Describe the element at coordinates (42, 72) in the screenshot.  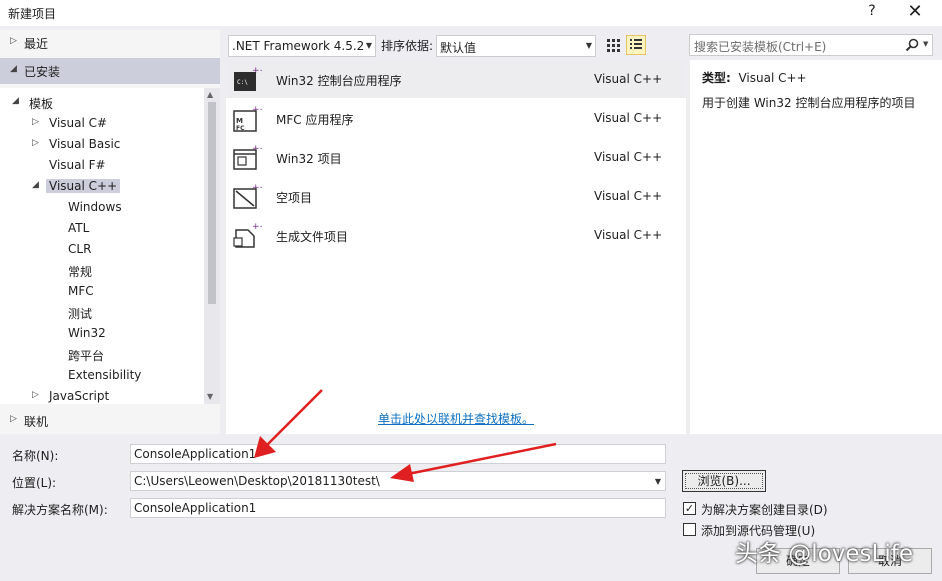
I see `node-installed-label: 已安装` at that location.